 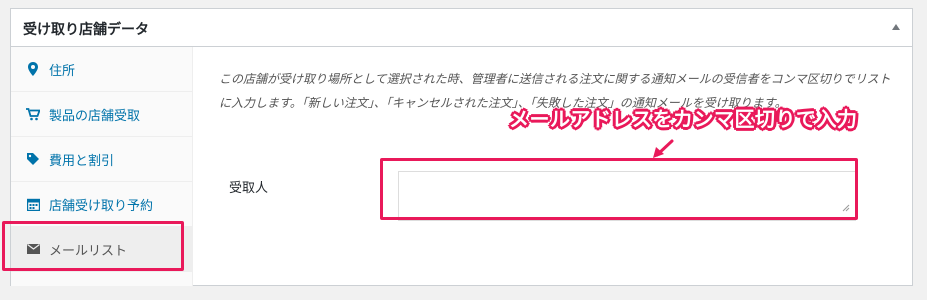 I want to click on collapse-toggle-icon, so click(x=896, y=27).